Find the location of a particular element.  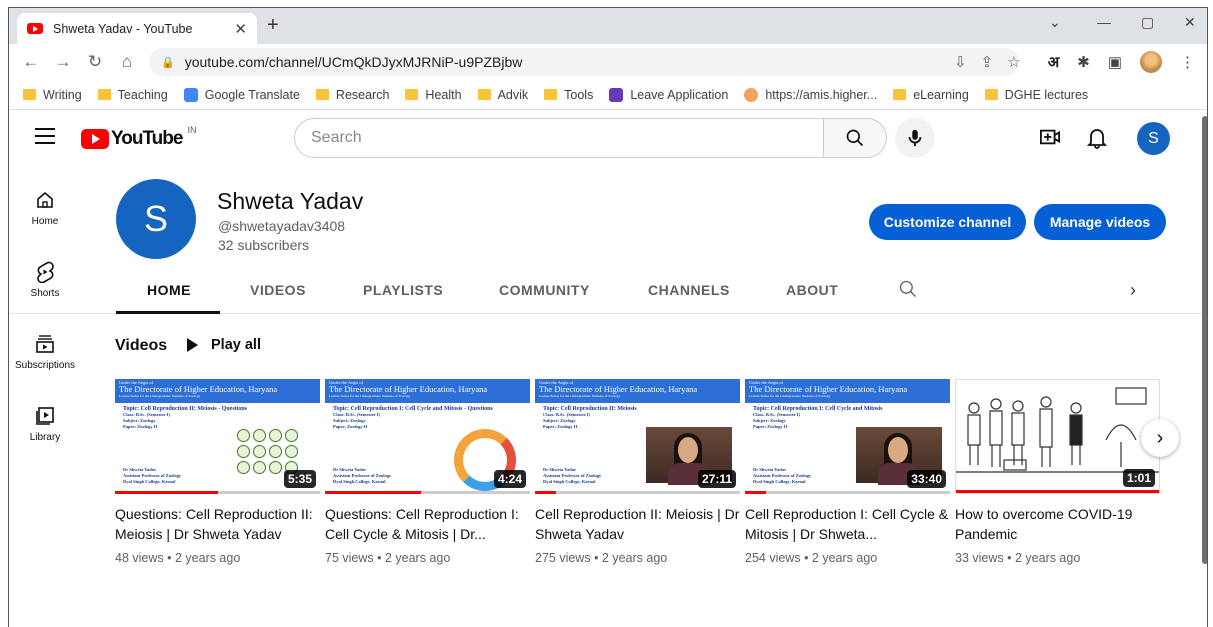

active-tab-indicator is located at coordinates (168, 312).